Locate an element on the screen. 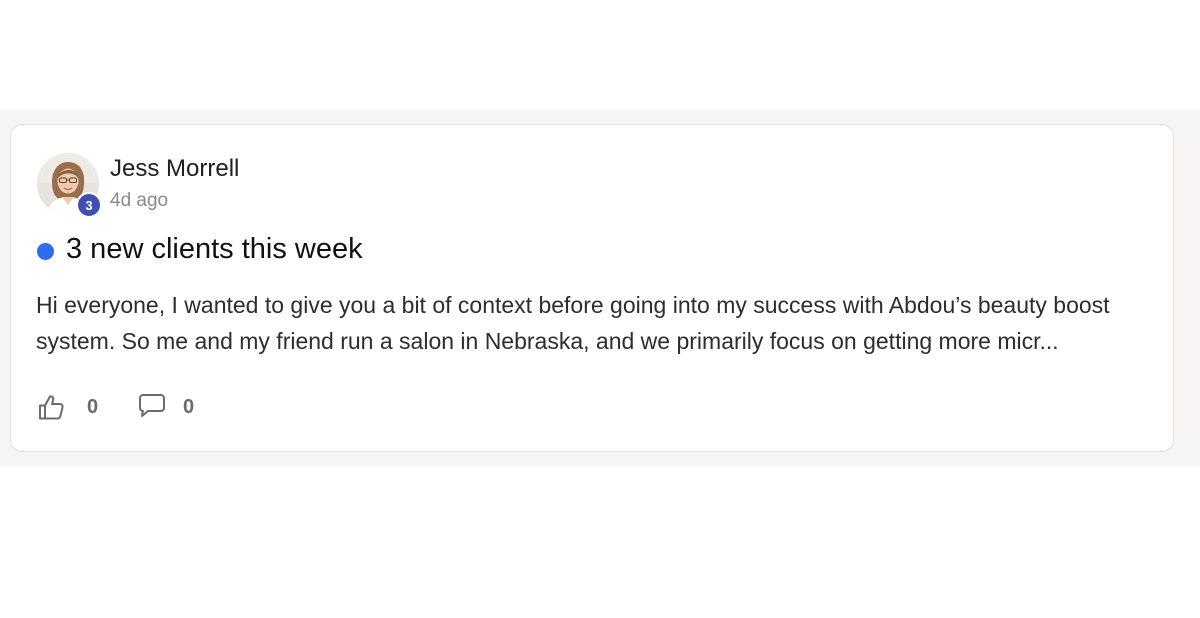 Image resolution: width=1200 pixels, height=618 pixels. level-badge: 3 is located at coordinates (89, 205).